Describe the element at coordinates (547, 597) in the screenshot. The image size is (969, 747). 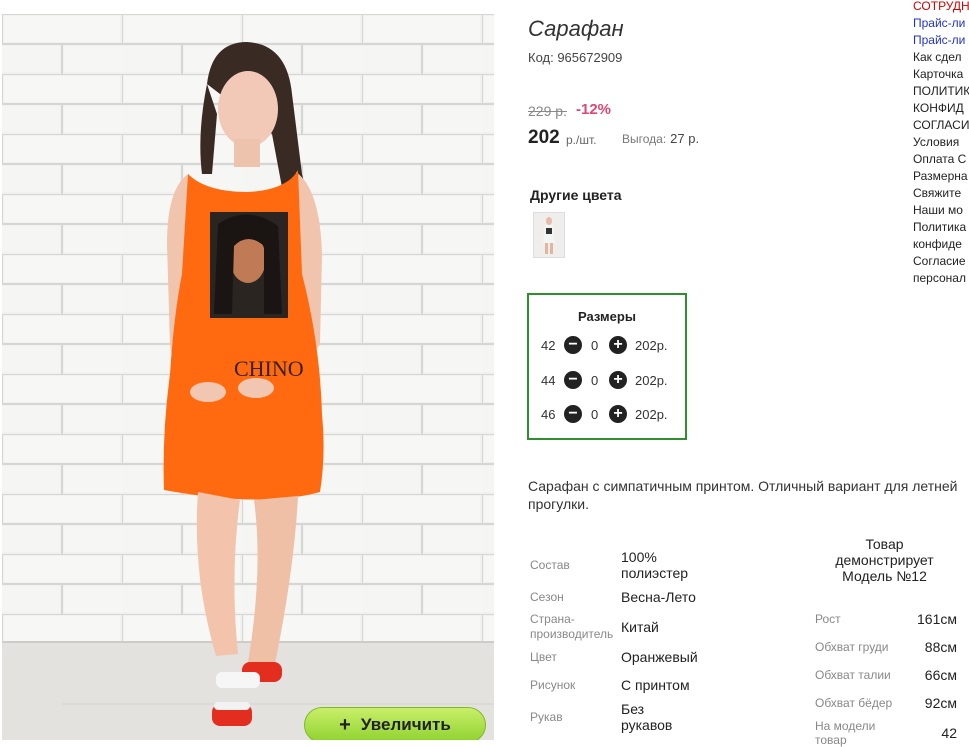
I see `attr-label: Сезон` at that location.